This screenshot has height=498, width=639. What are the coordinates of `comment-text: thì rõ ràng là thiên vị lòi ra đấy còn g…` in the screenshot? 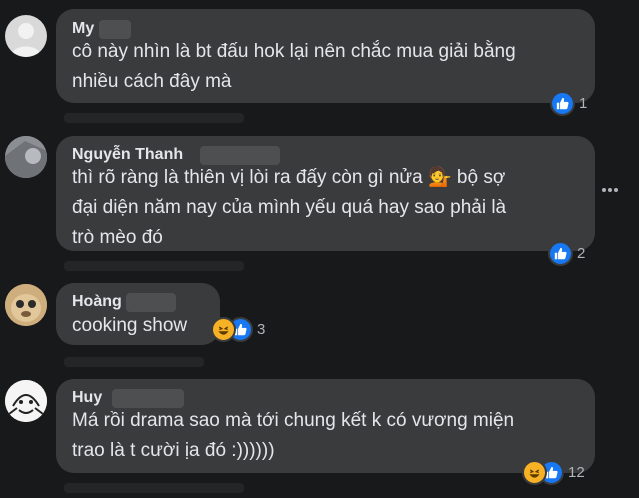 It's located at (289, 207).